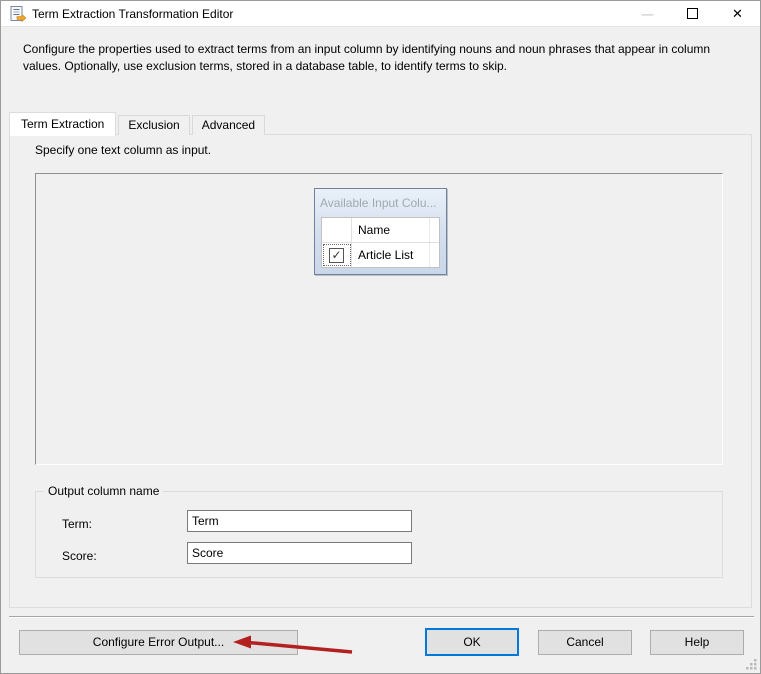 This screenshot has width=761, height=674. Describe the element at coordinates (228, 125) in the screenshot. I see `tab-advanced: Advanced` at that location.